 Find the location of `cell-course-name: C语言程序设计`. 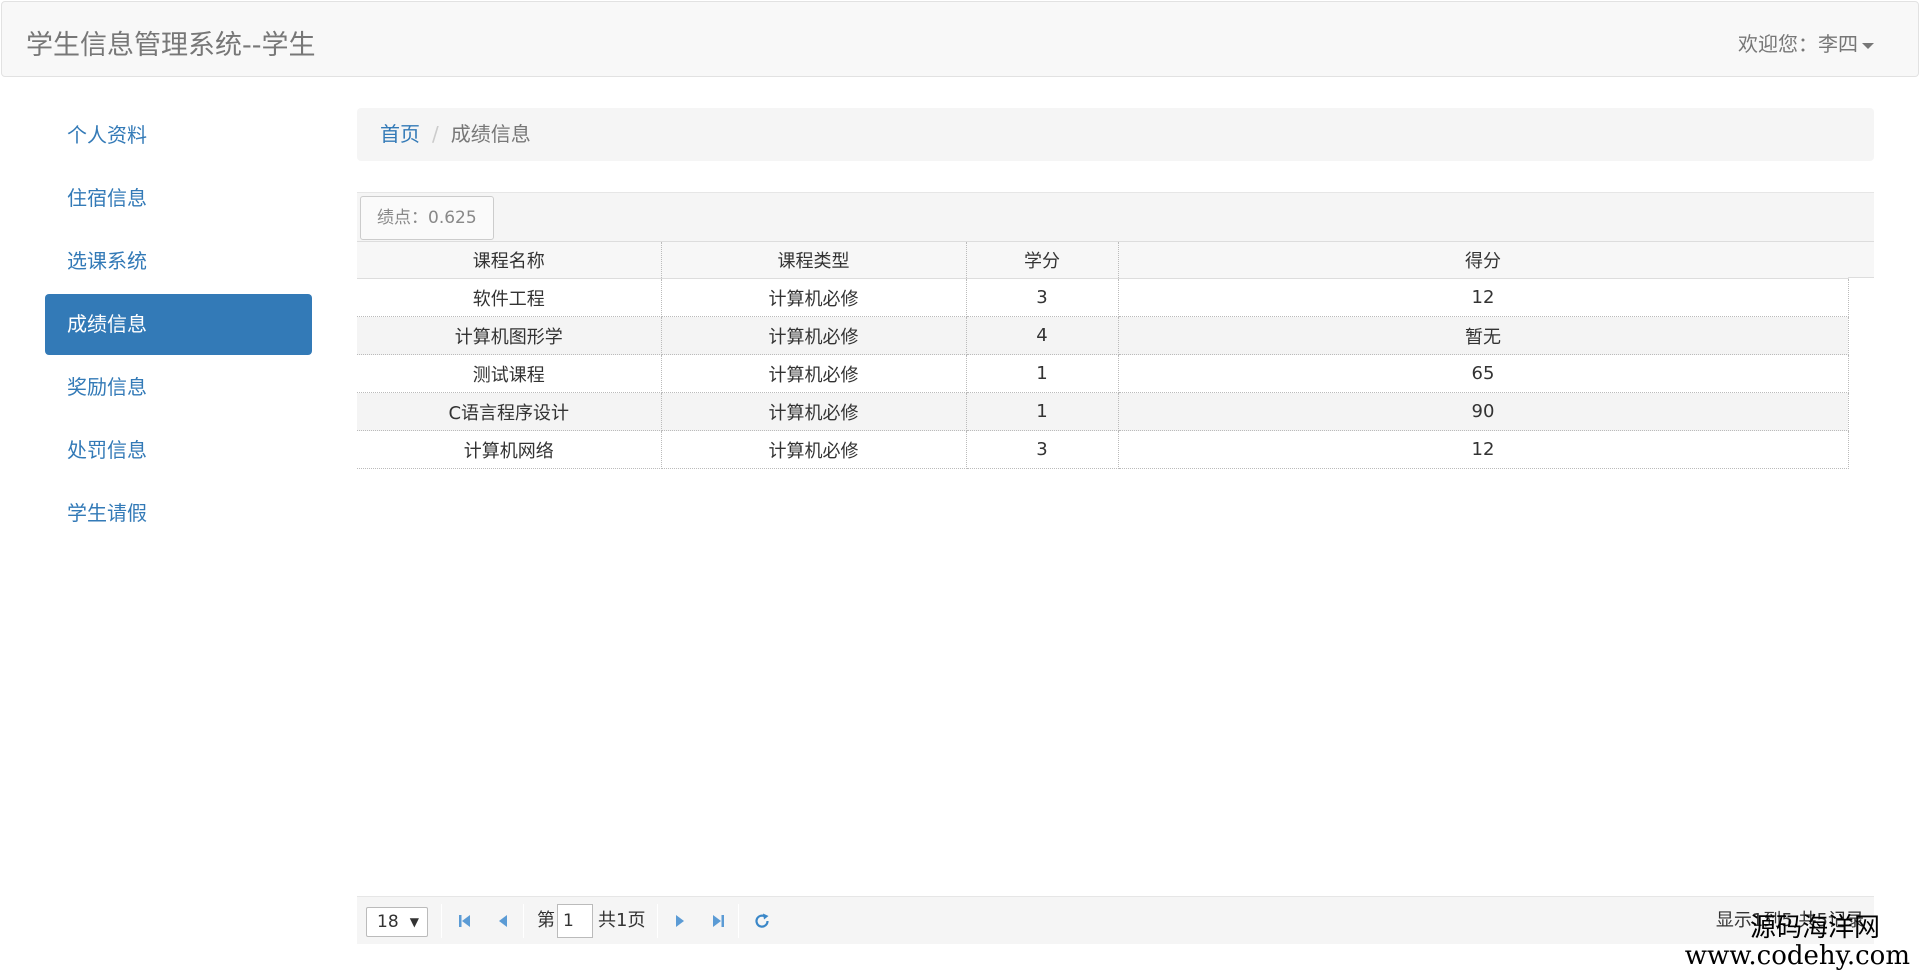

cell-course-name: C语言程序设计 is located at coordinates (509, 411).